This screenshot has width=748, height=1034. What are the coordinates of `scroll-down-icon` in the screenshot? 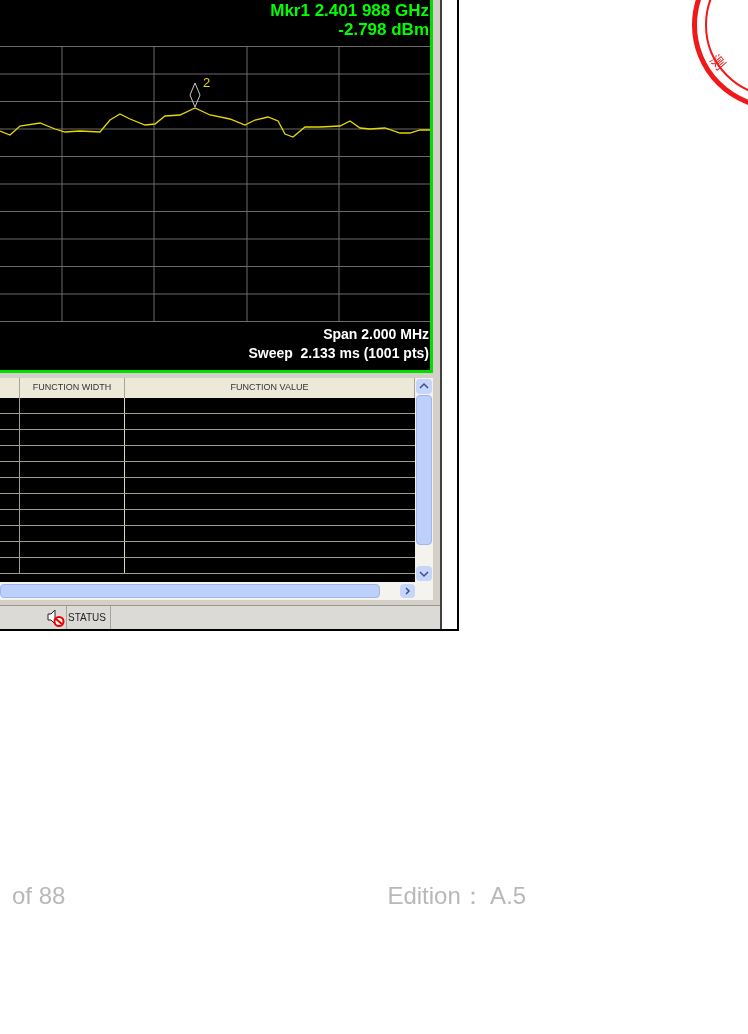 It's located at (424, 573).